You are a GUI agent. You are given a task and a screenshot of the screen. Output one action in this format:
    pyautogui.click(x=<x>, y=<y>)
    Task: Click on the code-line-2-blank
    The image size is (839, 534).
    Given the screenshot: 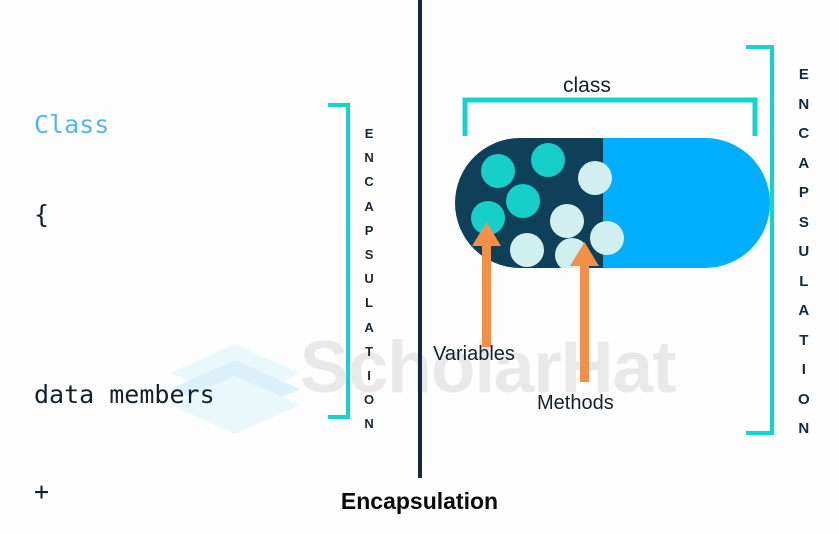 What is the action you would take?
    pyautogui.click(x=204, y=312)
    